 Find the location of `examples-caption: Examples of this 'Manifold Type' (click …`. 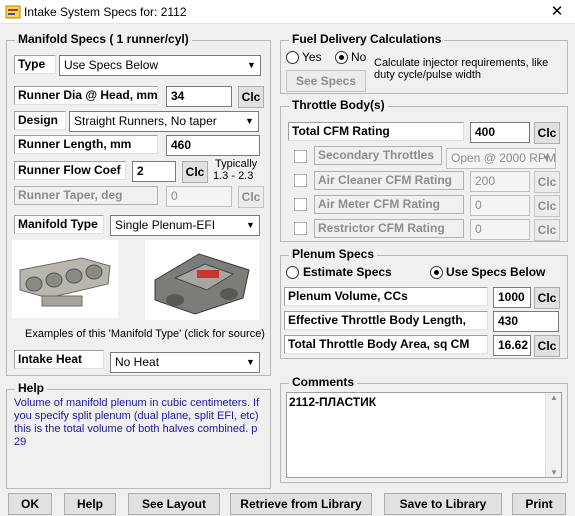

examples-caption: Examples of this 'Manifold Type' (click … is located at coordinates (145, 334).